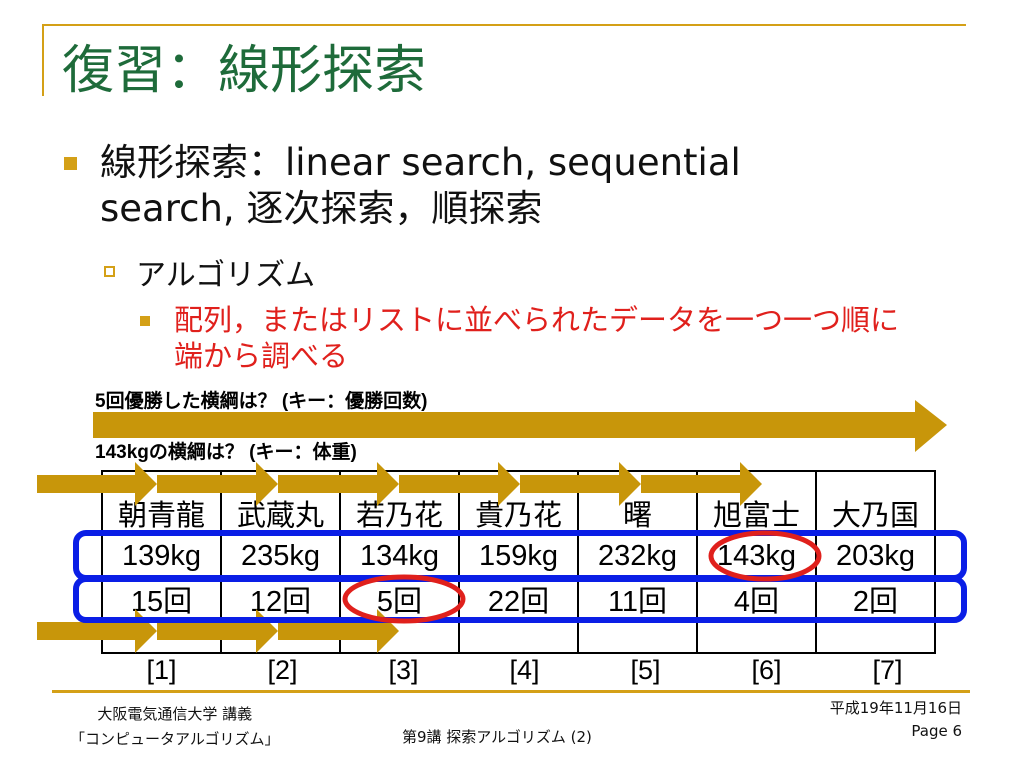  What do you see at coordinates (175, 739) in the screenshot?
I see `footer-course-title: 「コンピュータアルゴリズム」` at bounding box center [175, 739].